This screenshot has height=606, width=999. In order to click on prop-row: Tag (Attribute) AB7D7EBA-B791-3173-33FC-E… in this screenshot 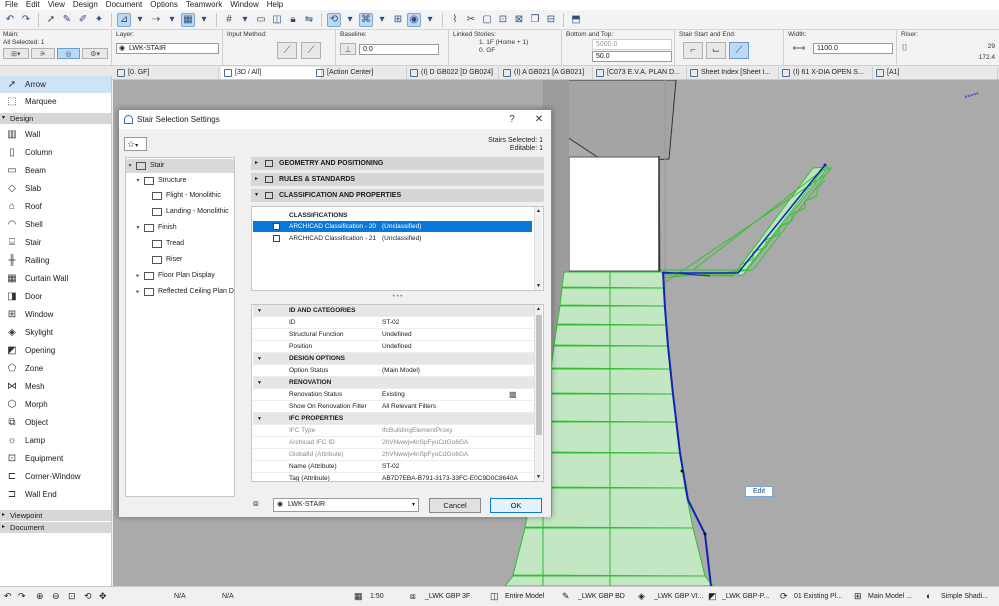, I will do `click(393, 477)`.